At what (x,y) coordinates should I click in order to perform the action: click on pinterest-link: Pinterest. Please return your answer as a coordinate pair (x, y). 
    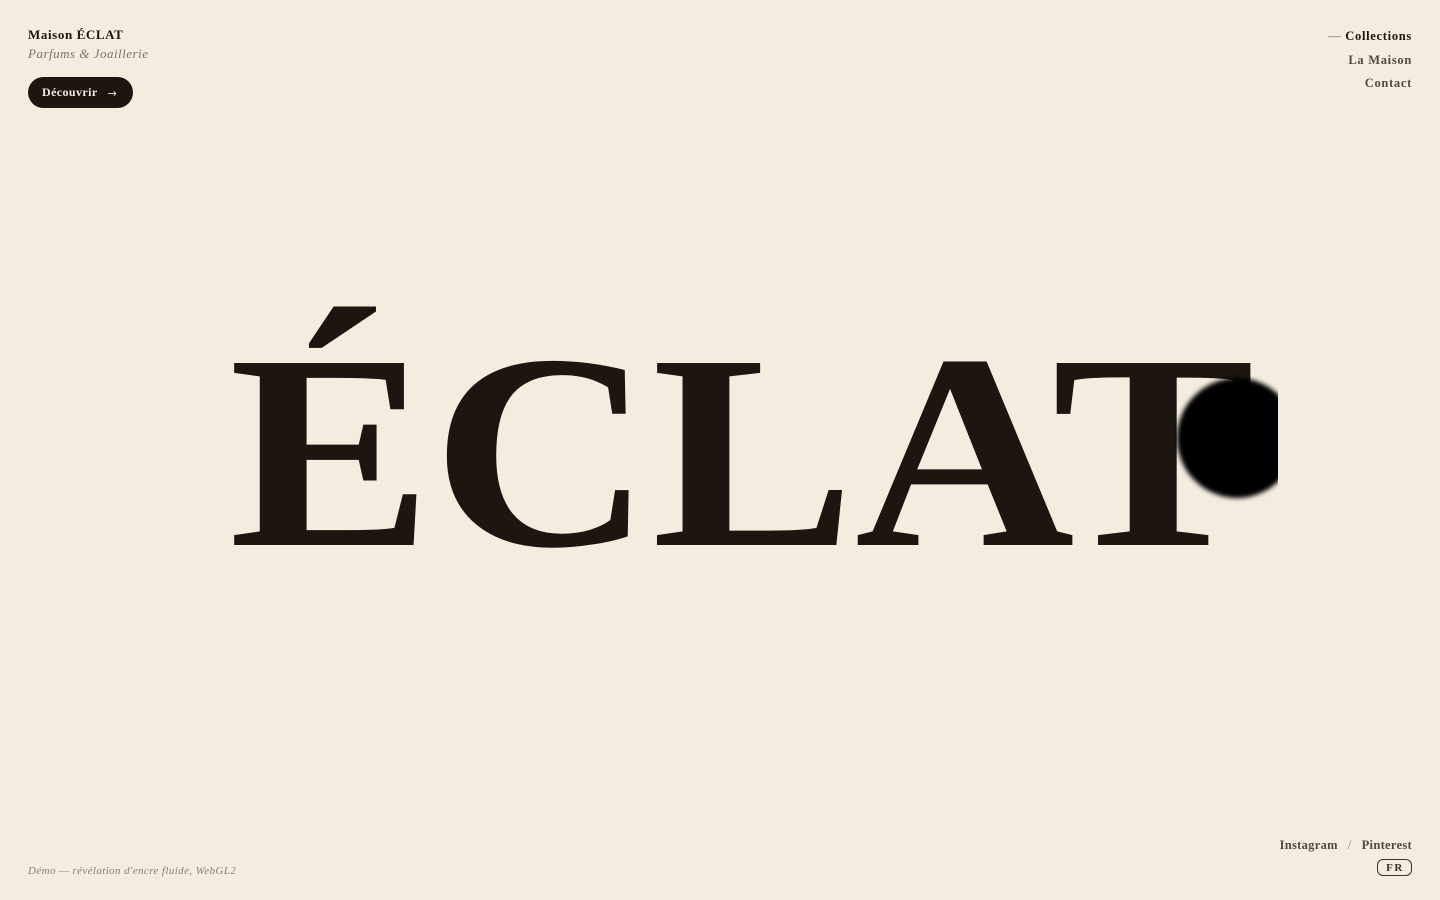
    Looking at the image, I should click on (1387, 845).